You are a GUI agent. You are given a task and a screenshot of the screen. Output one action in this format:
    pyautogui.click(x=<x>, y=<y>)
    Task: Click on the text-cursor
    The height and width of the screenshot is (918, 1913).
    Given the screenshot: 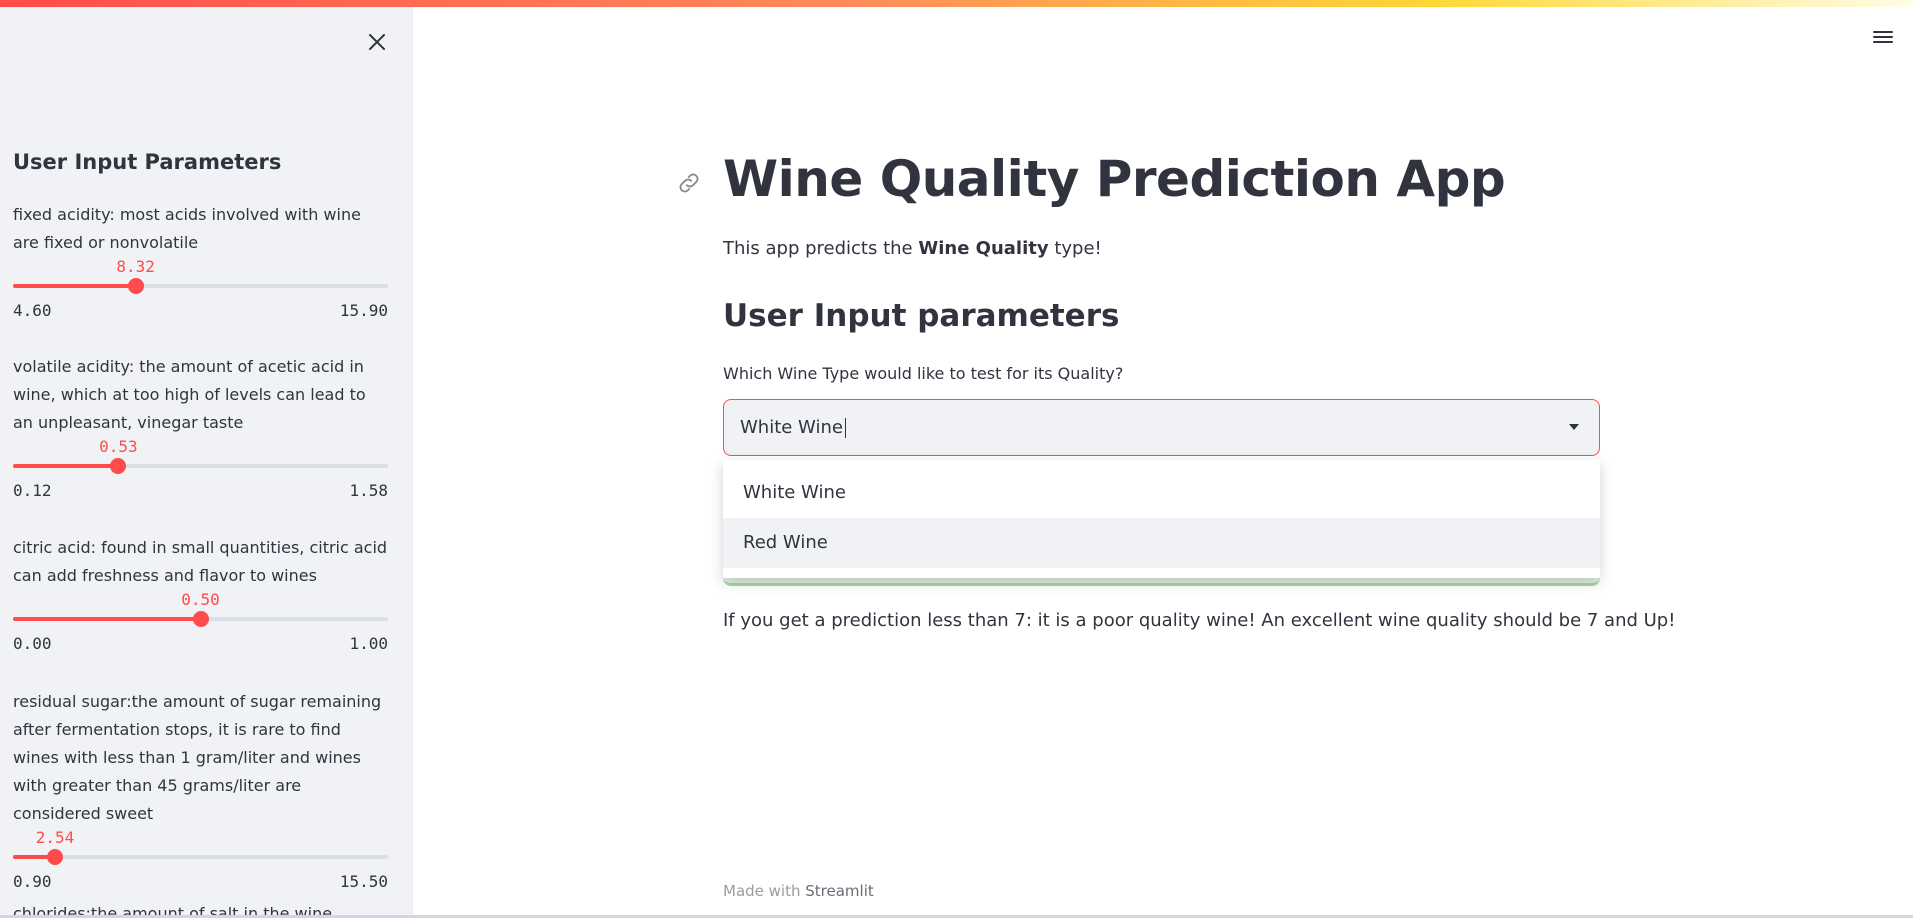 What is the action you would take?
    pyautogui.click(x=845, y=428)
    